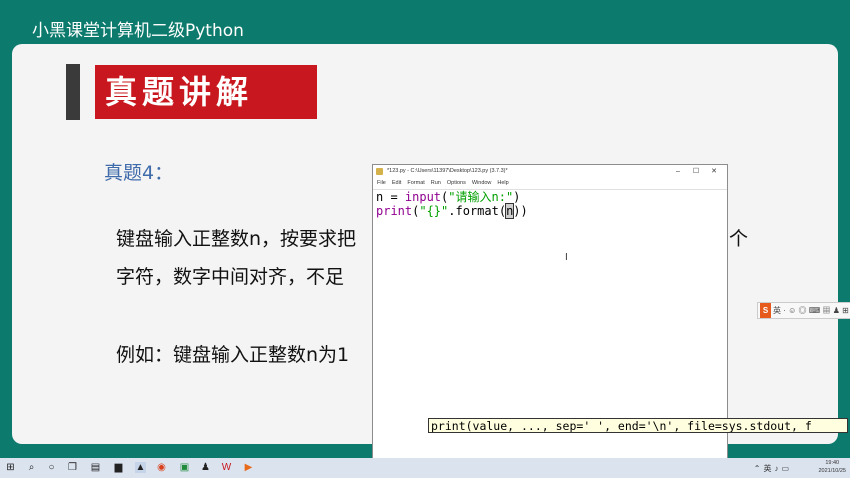  I want to click on maximize-button: ☐, so click(696, 171).